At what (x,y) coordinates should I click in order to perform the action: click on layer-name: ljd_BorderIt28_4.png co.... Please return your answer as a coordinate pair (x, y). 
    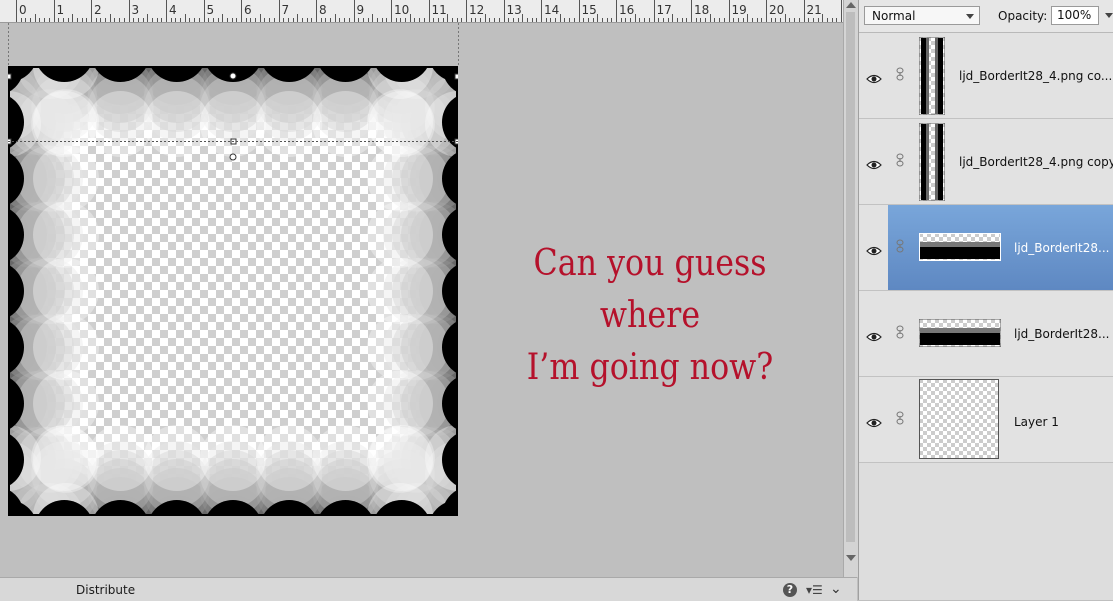
    Looking at the image, I should click on (1036, 76).